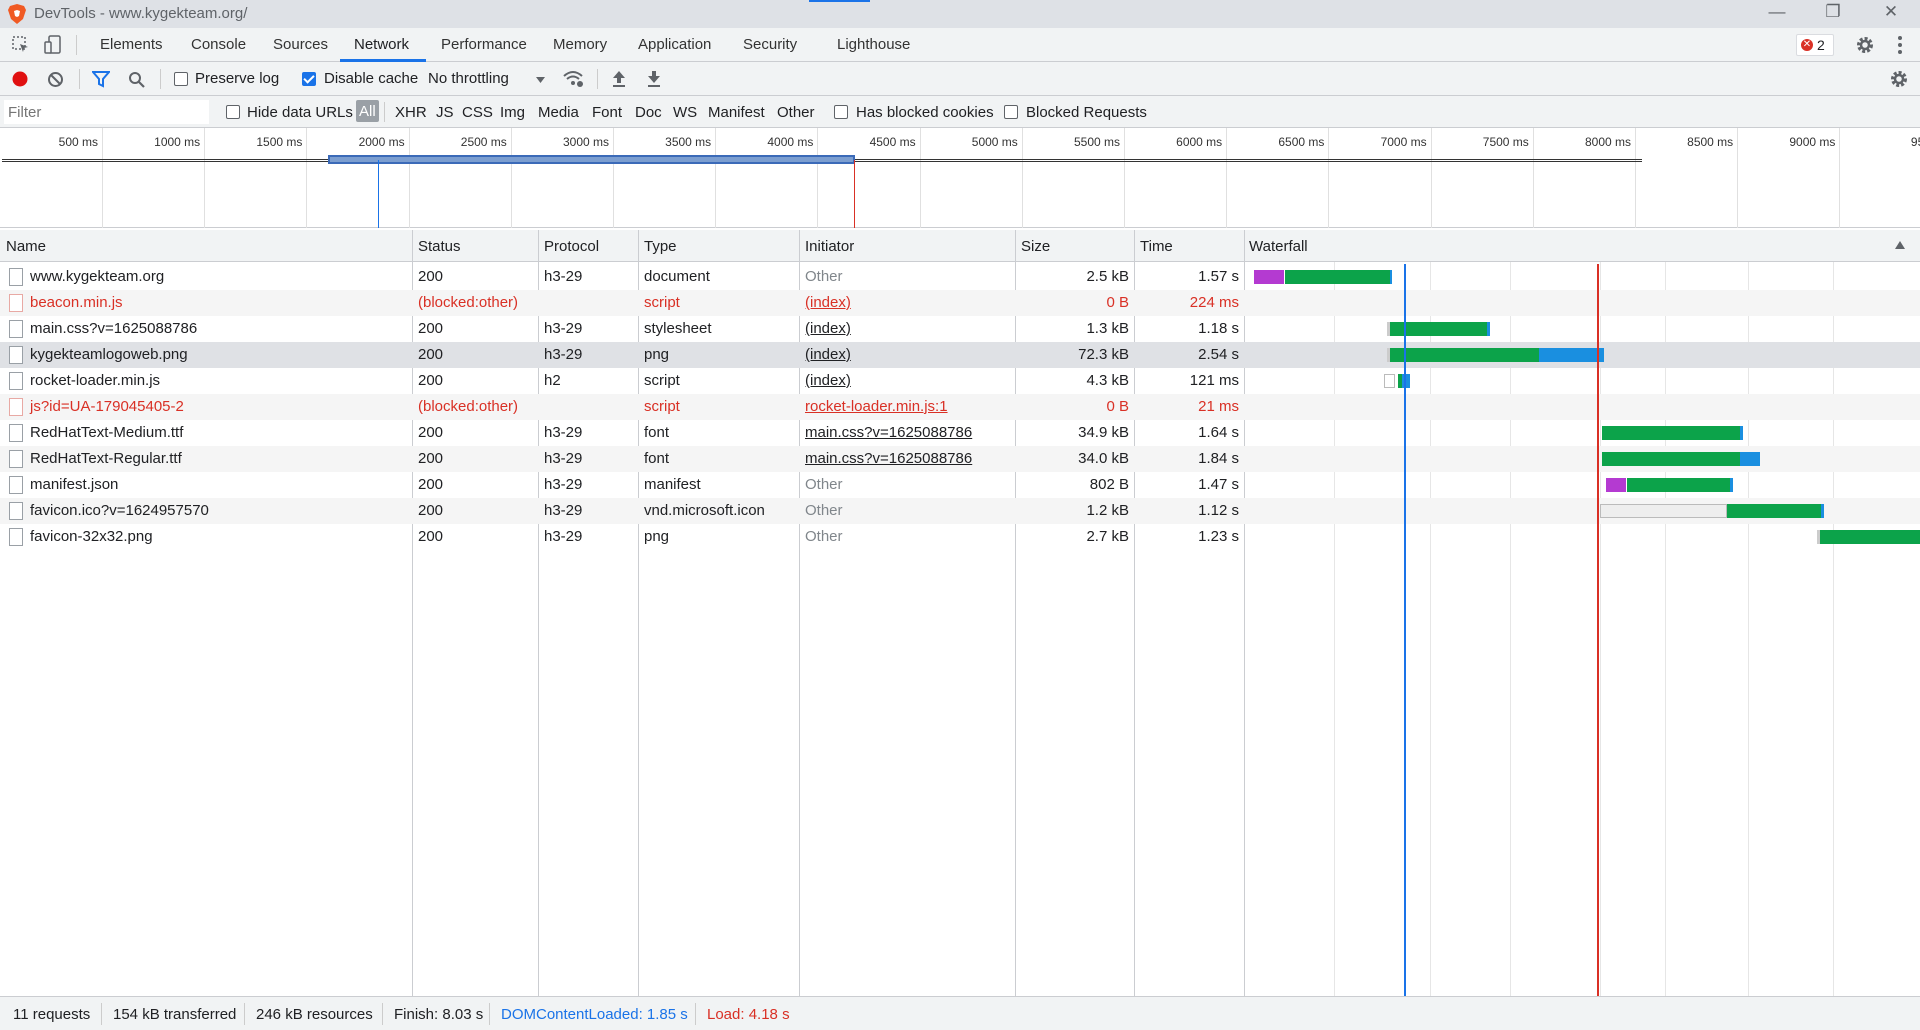 The height and width of the screenshot is (1030, 1920). Describe the element at coordinates (607, 112) in the screenshot. I see `type-filter-font: Font` at that location.